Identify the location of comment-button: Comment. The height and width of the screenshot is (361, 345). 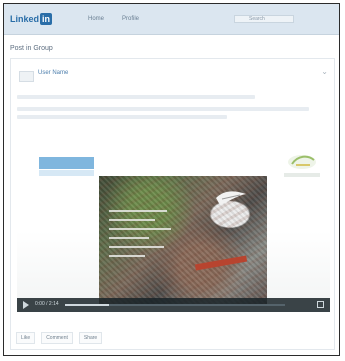
(57, 338).